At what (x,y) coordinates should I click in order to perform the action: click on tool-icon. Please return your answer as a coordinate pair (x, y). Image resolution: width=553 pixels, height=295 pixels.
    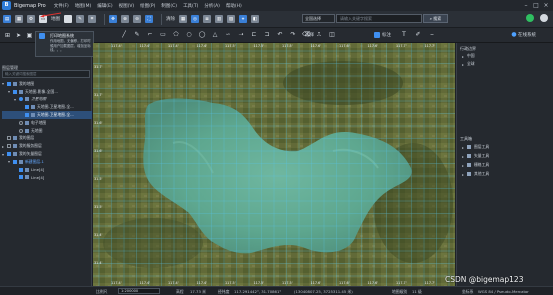
    Looking at the image, I should click on (469, 174).